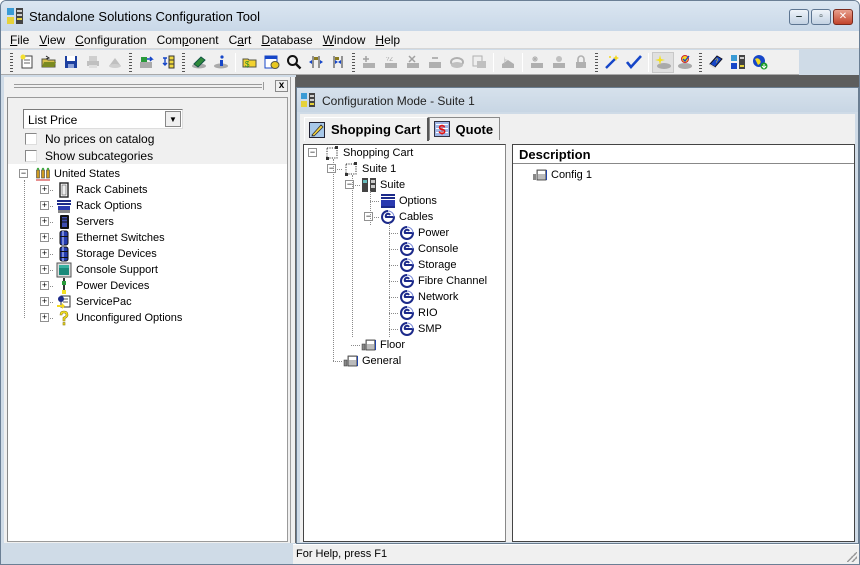  What do you see at coordinates (85, 222) in the screenshot?
I see `tree-node-servers: Servers` at bounding box center [85, 222].